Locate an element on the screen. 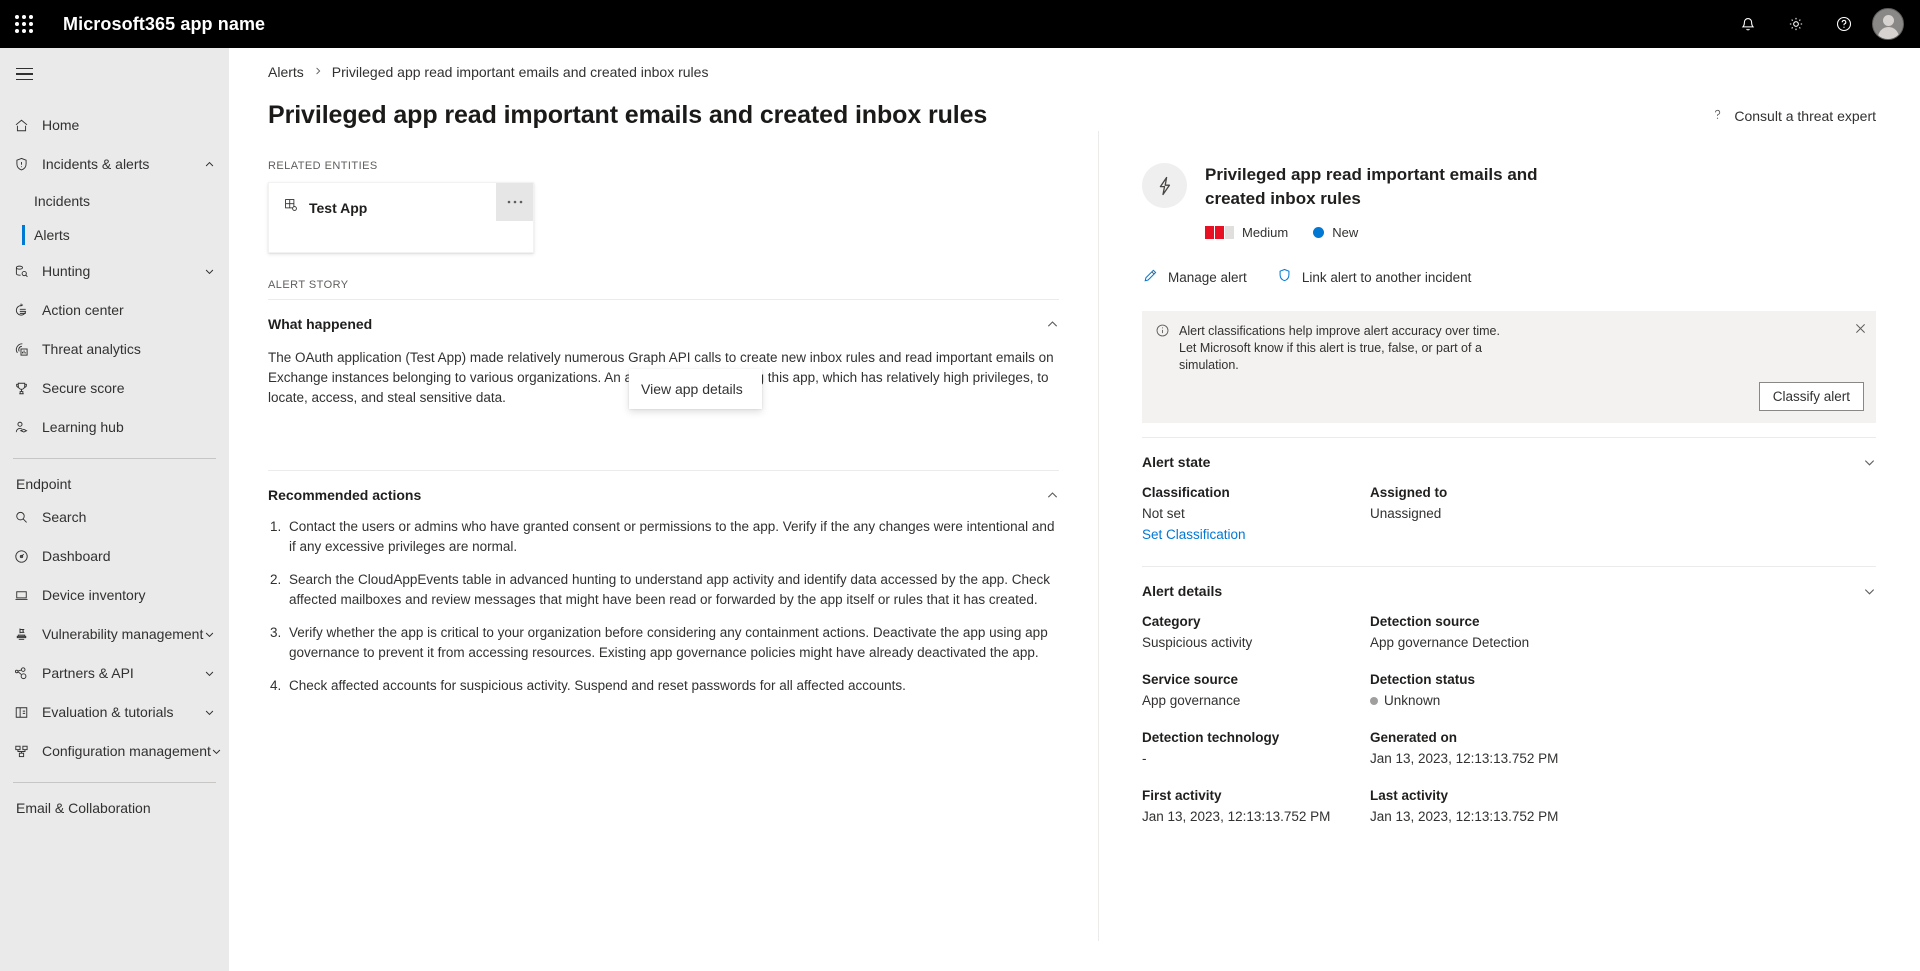  what-happened-title: What happened is located at coordinates (320, 324).